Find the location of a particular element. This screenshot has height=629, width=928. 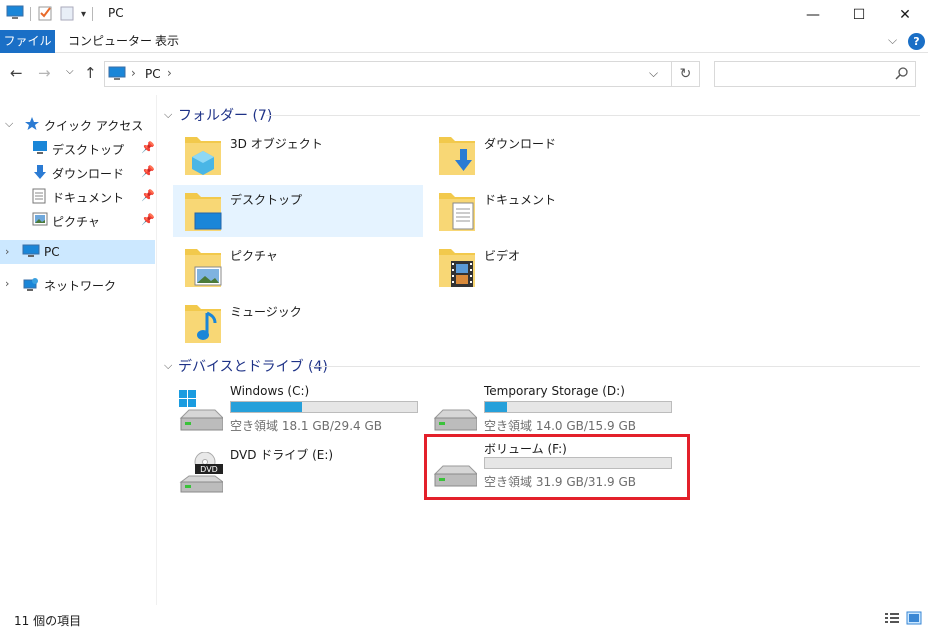

nav-item-network: › ネットワーク is located at coordinates (77, 284).